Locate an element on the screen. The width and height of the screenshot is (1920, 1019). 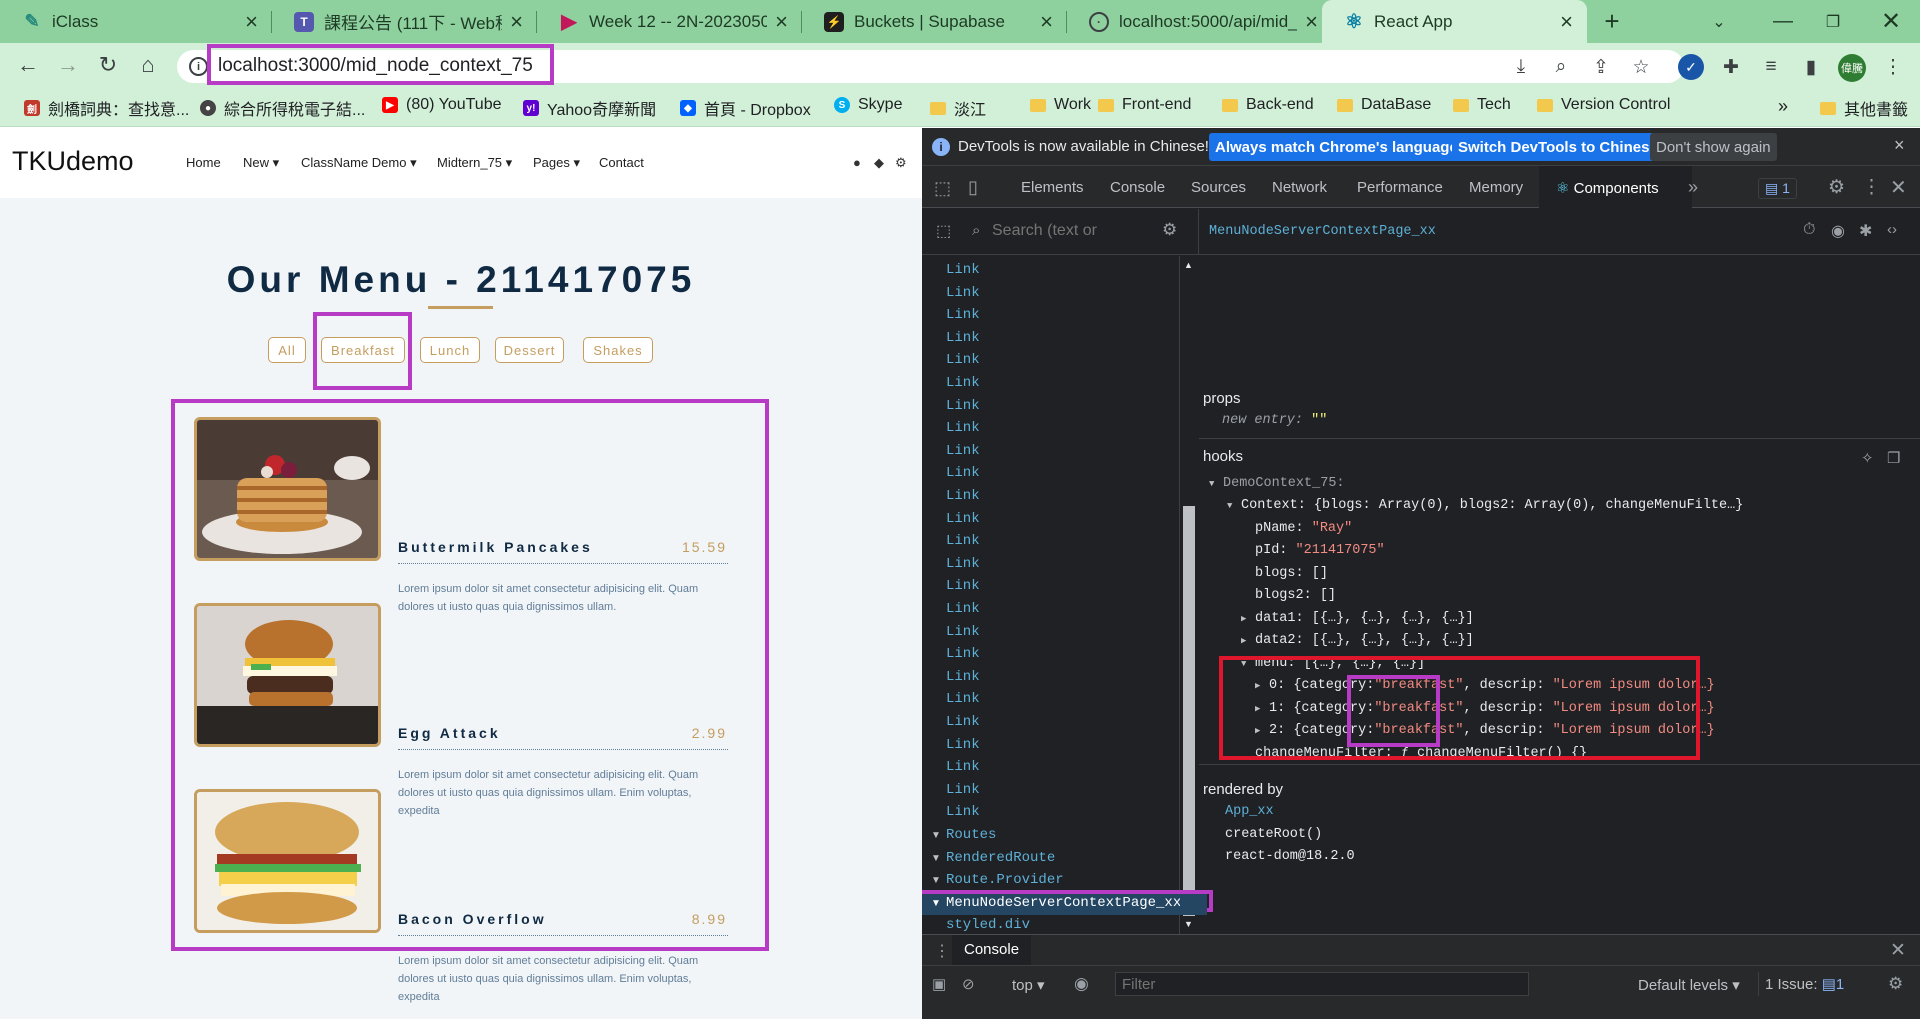
dont-show-again-button: Don't show again is located at coordinates (1713, 147).